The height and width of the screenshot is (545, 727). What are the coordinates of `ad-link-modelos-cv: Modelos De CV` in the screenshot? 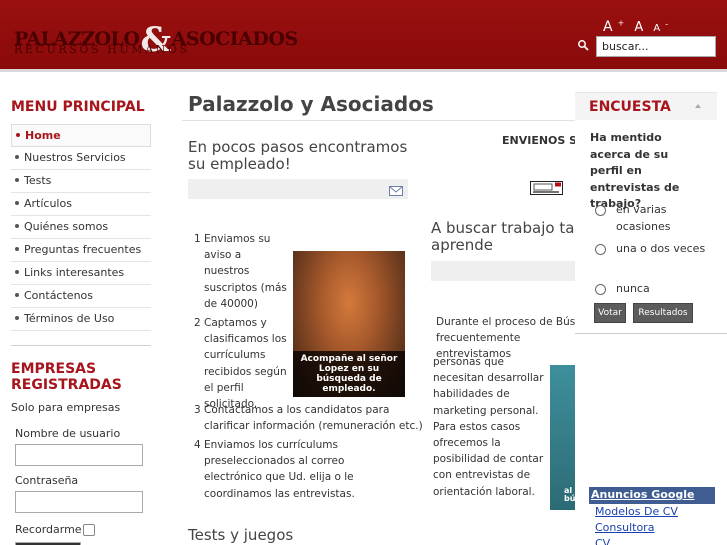 It's located at (655, 512).